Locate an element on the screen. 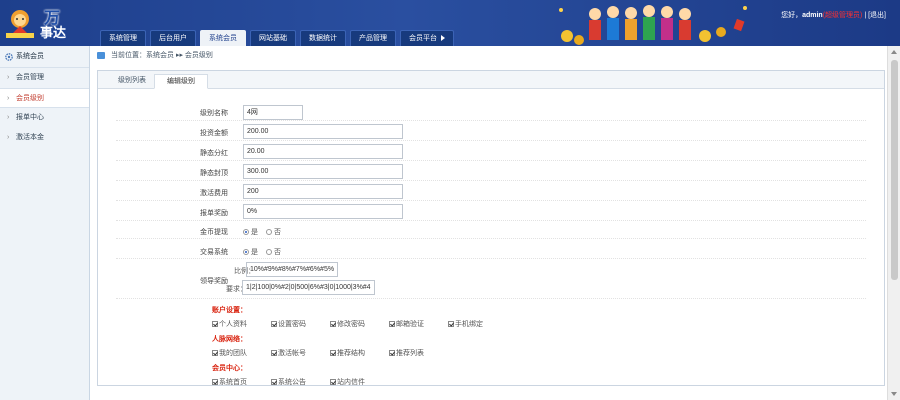 Image resolution: width=900 pixels, height=400 pixels. perm-label: 站内信件 is located at coordinates (351, 382).